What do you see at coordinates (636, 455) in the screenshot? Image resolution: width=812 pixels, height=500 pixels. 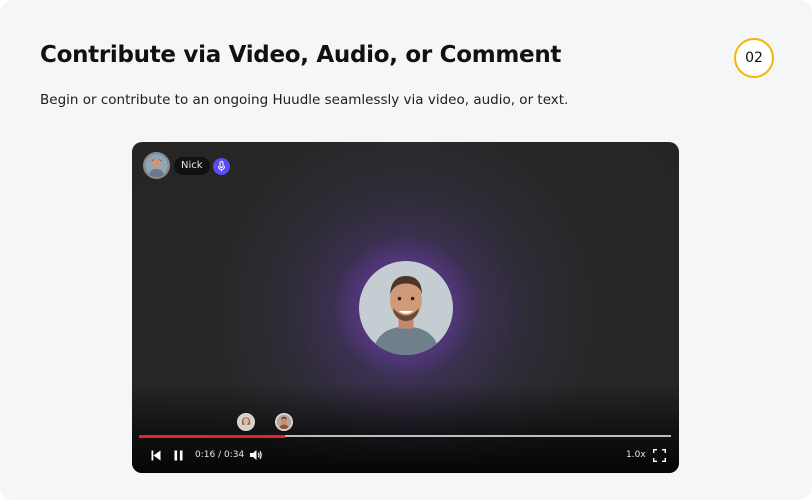 I see `playback-speed-button: 1.0x` at bounding box center [636, 455].